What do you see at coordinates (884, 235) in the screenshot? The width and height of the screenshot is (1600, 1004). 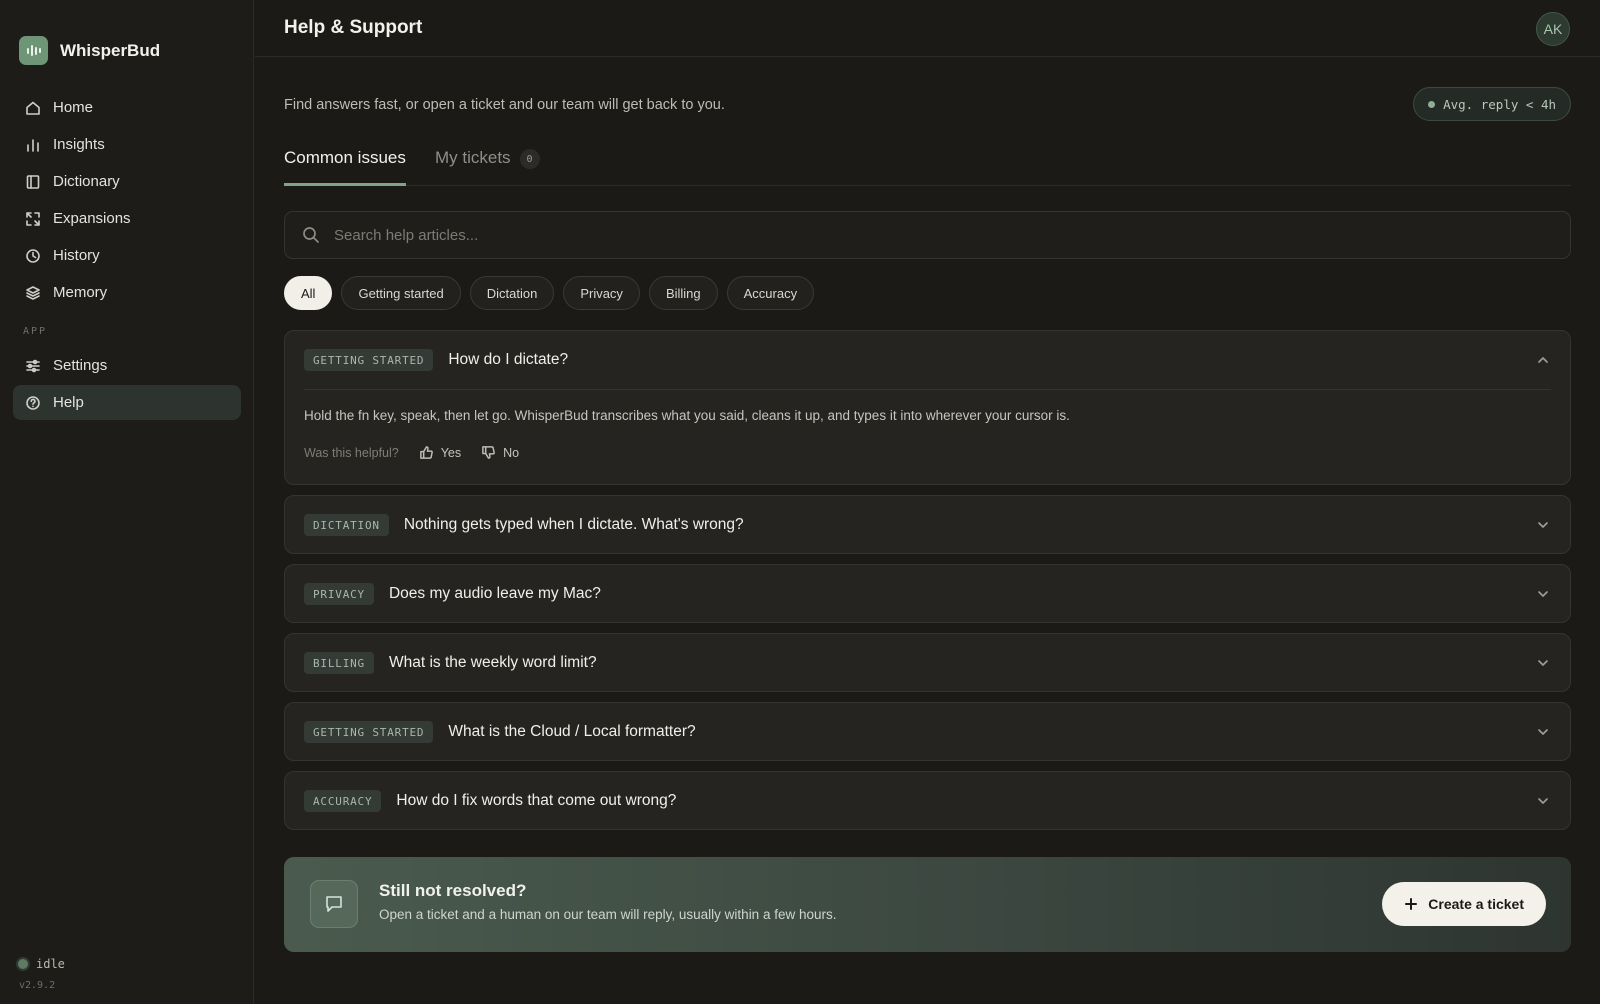 I see `search-input` at bounding box center [884, 235].